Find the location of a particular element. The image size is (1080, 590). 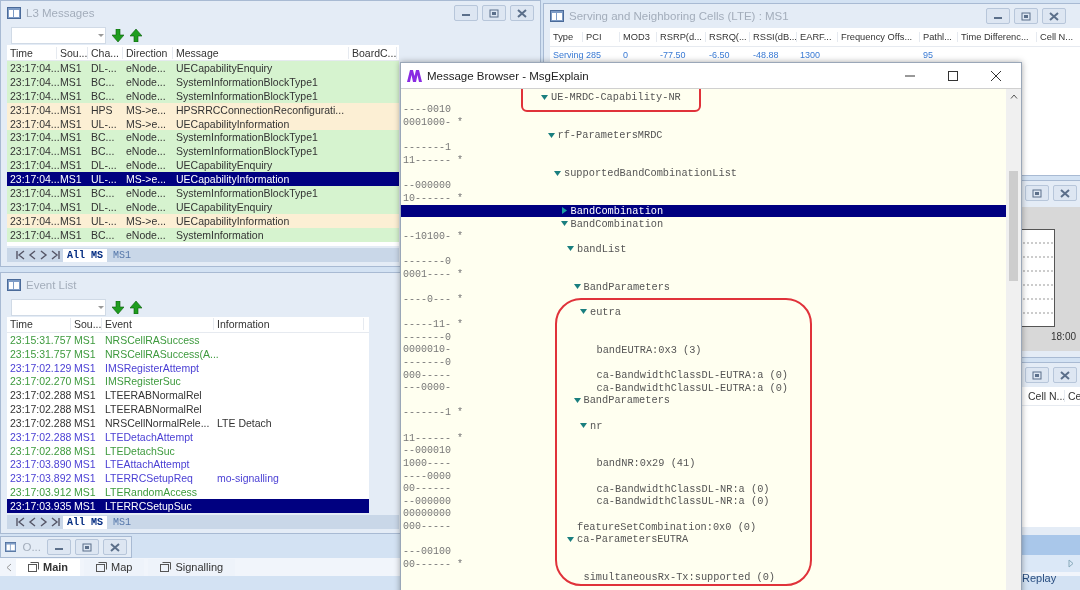

column-header: Information is located at coordinates (289, 324).